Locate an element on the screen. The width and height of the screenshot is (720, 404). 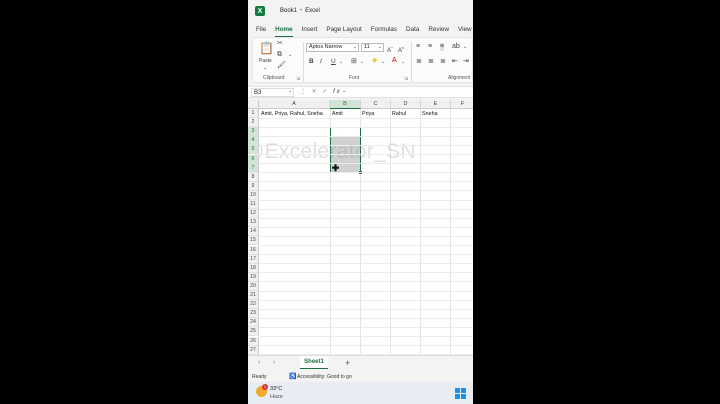
row-header: 27 is located at coordinates (253, 350).